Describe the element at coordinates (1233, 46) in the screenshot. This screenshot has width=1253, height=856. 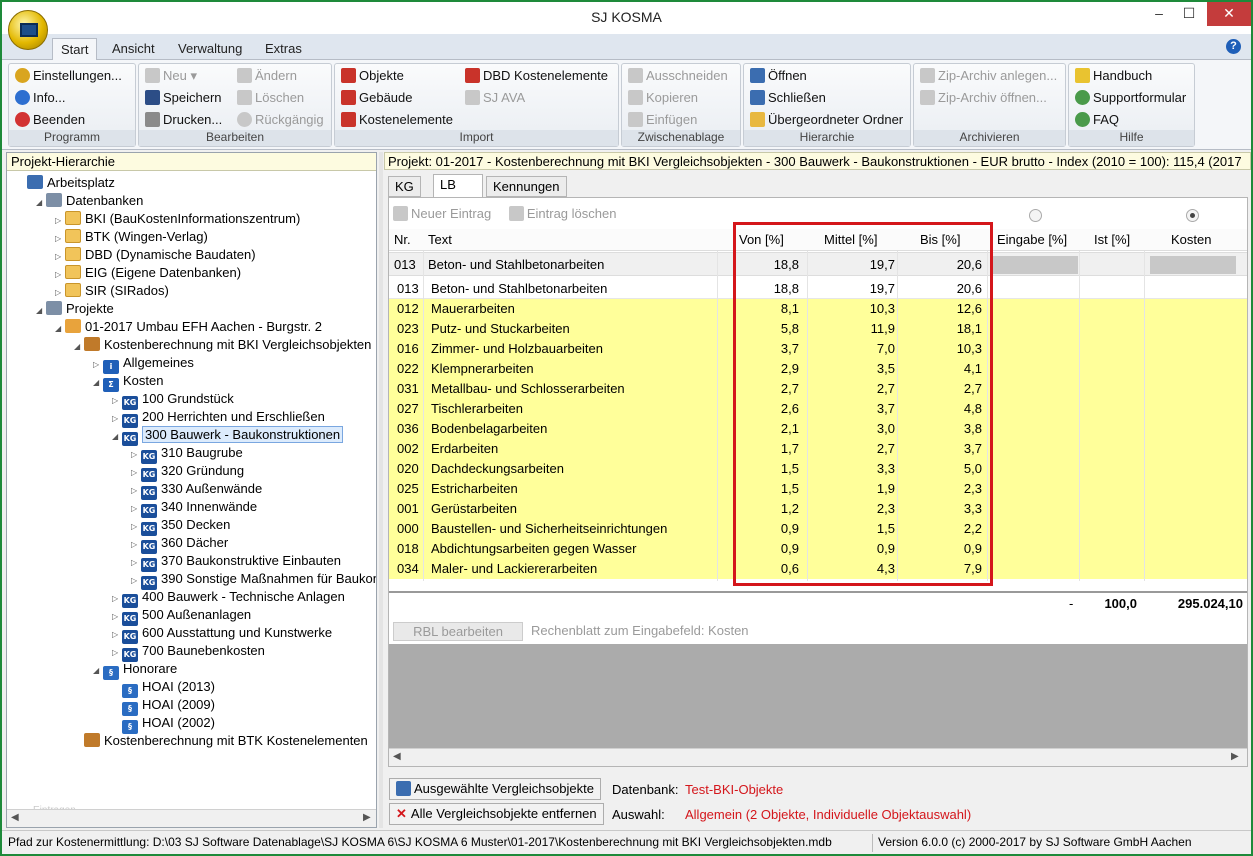
I see `help-icon: ?` at that location.